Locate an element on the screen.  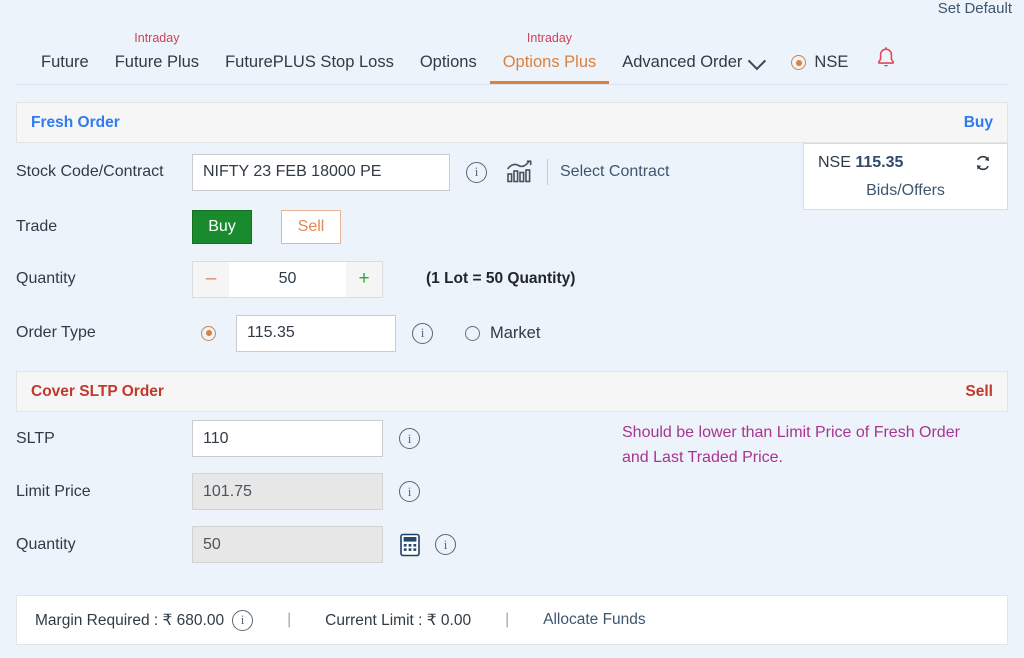
tab-options: Options is located at coordinates (448, 68).